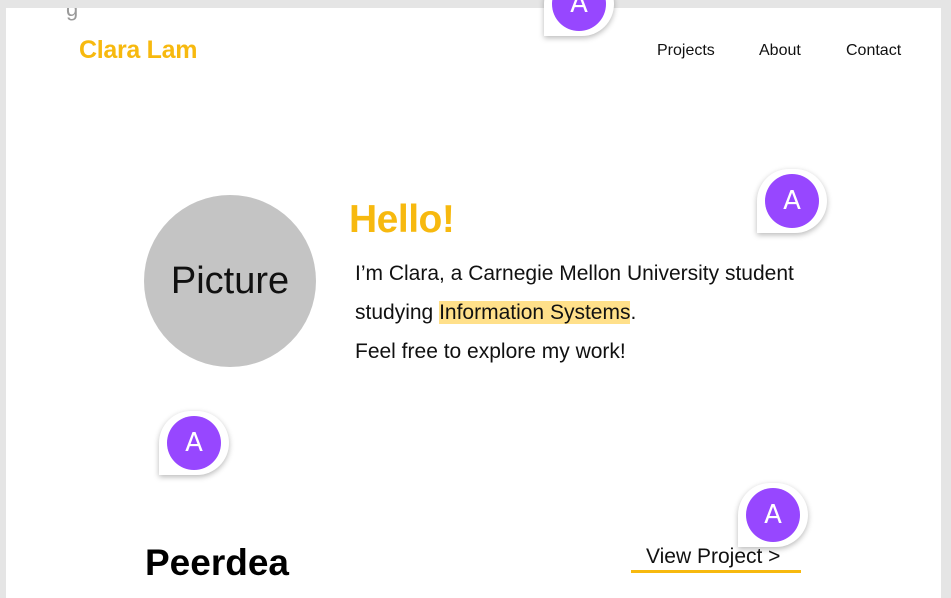  What do you see at coordinates (873, 51) in the screenshot?
I see `nav-contact: Contact` at bounding box center [873, 51].